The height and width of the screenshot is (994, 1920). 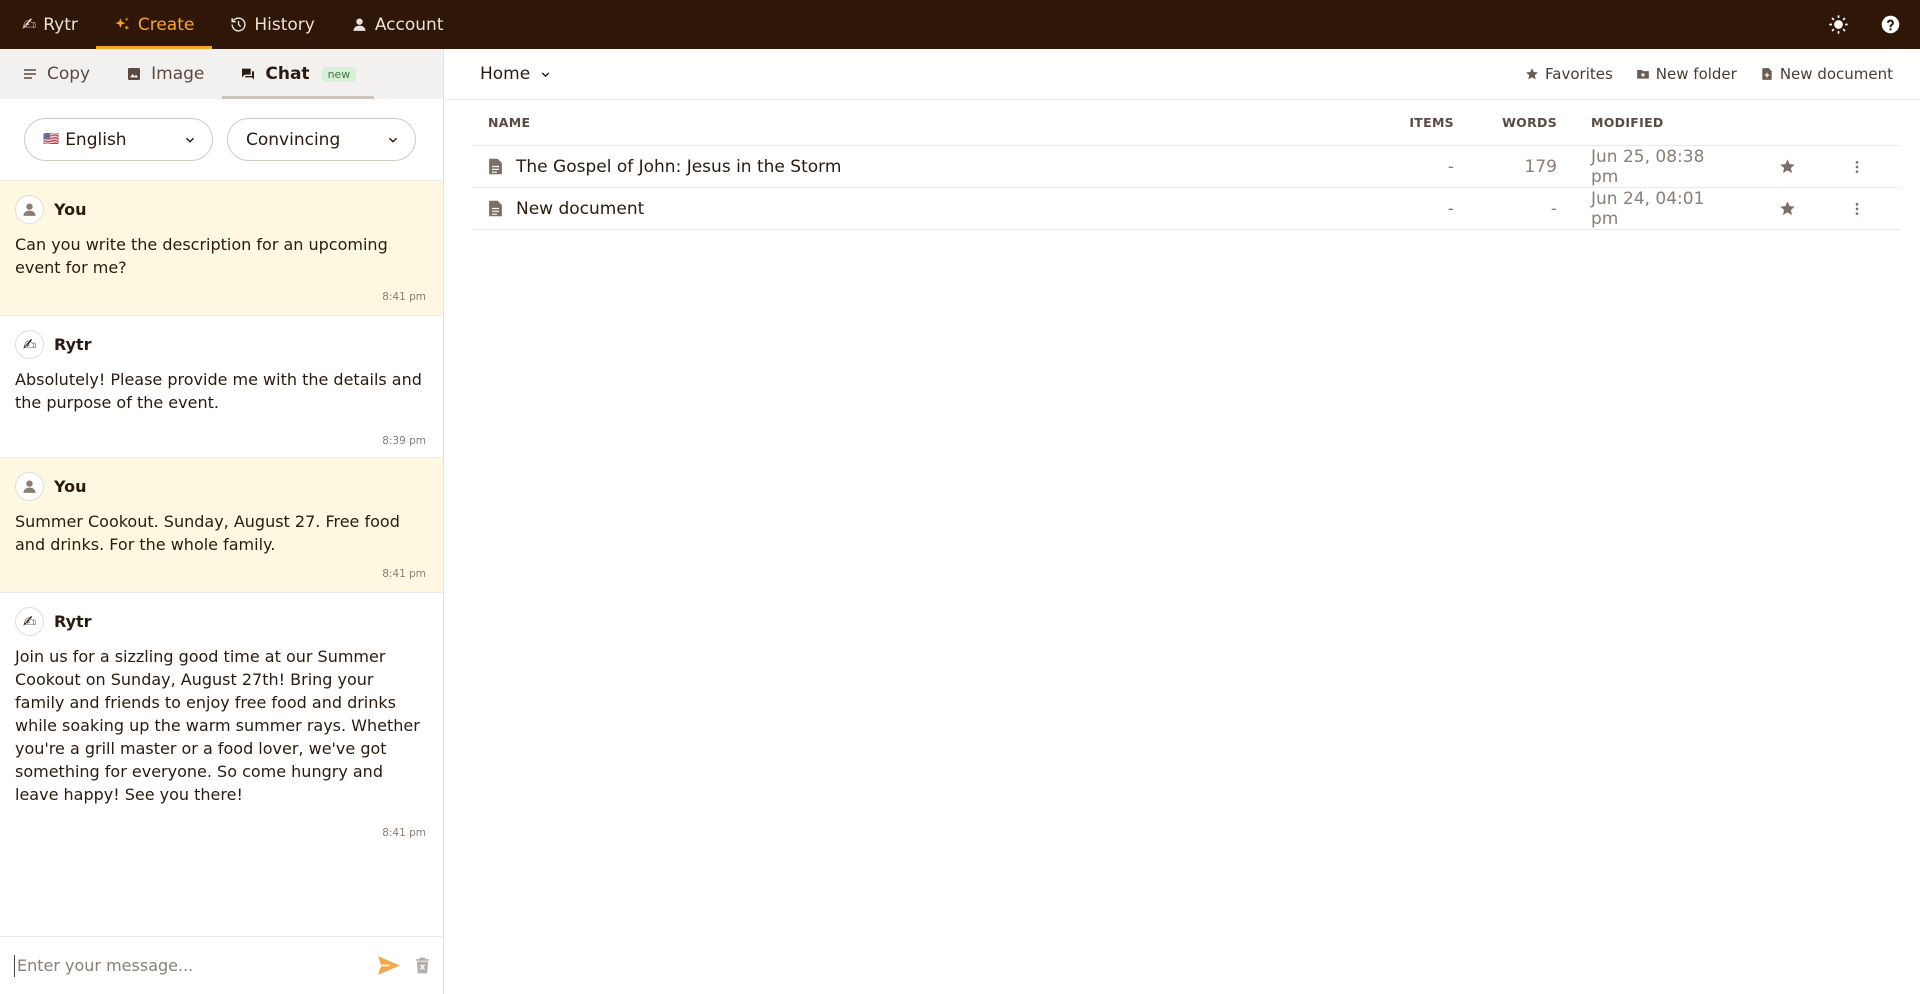 I want to click on column-items: ITEMS, so click(x=1416, y=122).